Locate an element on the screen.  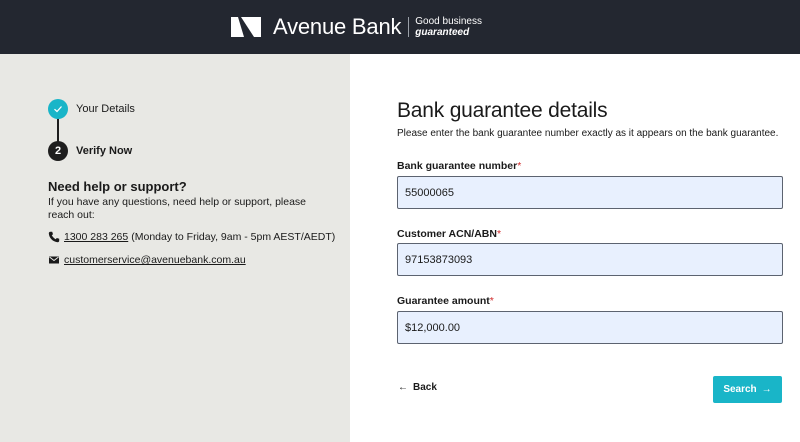
customer-acn-abn-label-text: Customer ACN/ABN is located at coordinates (447, 234).